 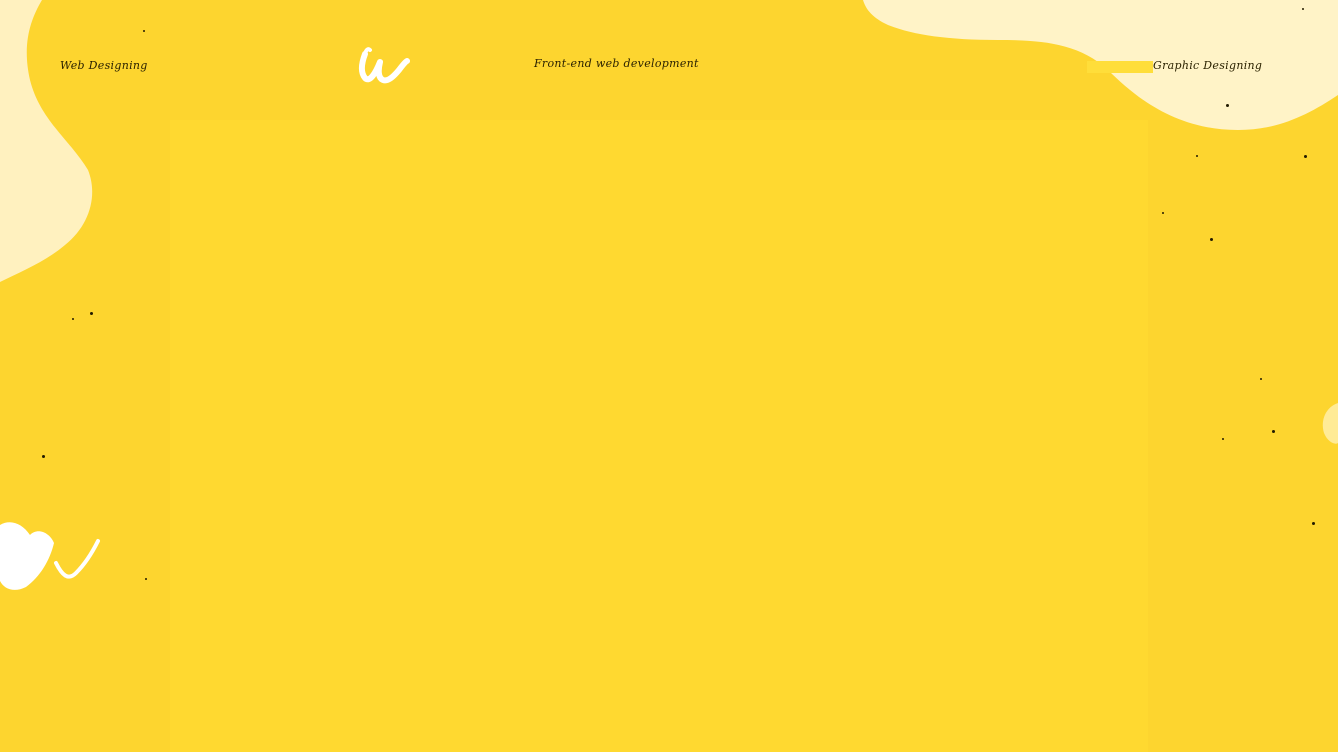 What do you see at coordinates (46, 141) in the screenshot?
I see `paint-splash-top-left` at bounding box center [46, 141].